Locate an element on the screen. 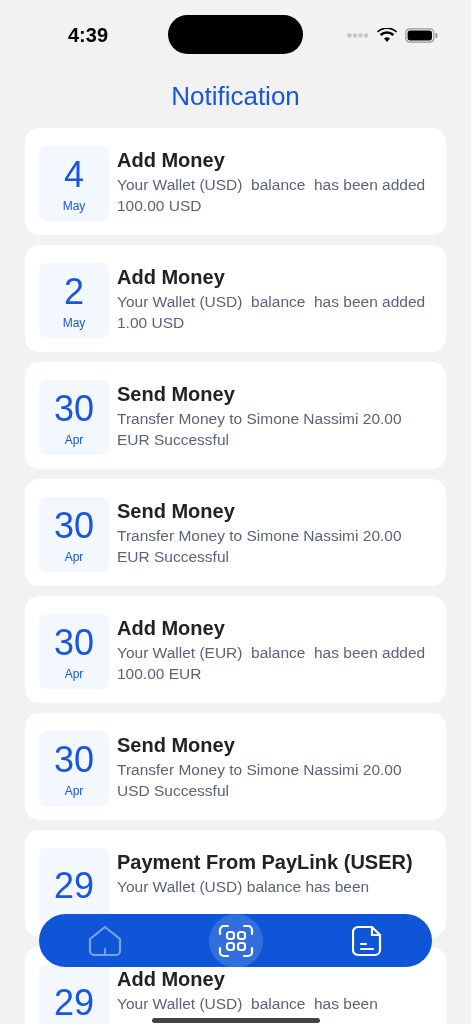 The height and width of the screenshot is (1024, 471). notification-card: 2 May Add Money Your Wallet (USD) balance has been added 1.00 USD is located at coordinates (235, 298).